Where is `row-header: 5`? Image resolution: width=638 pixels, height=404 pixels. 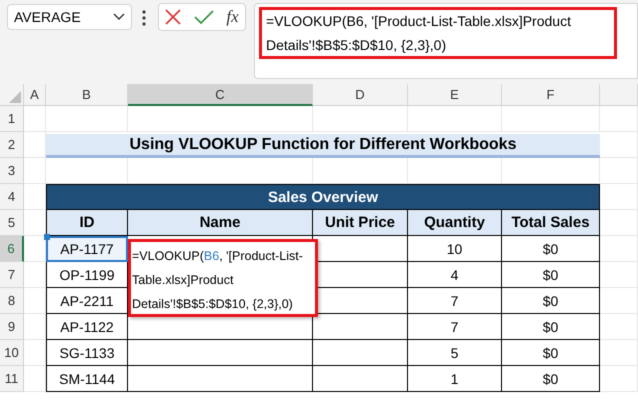
row-header: 5 is located at coordinates (12, 223).